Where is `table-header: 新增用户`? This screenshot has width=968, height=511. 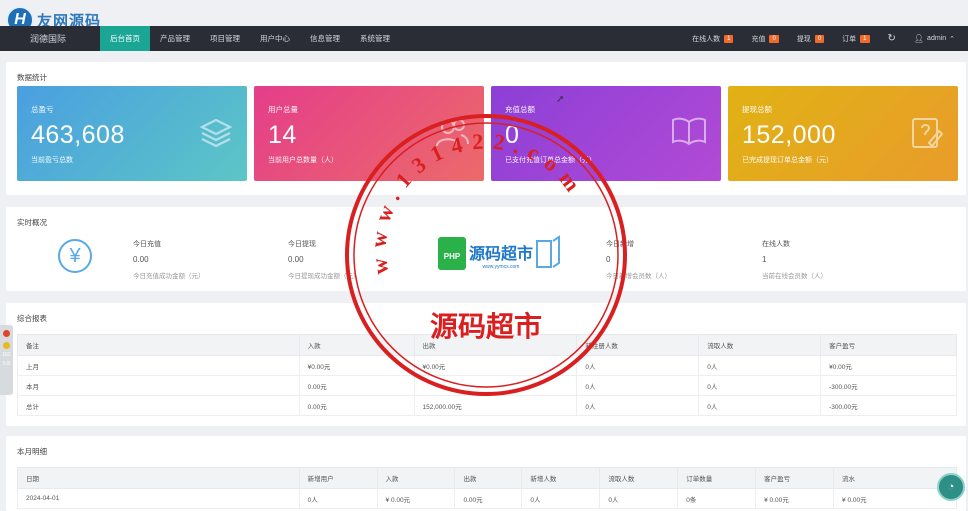
table-header: 新增用户 is located at coordinates (338, 478).